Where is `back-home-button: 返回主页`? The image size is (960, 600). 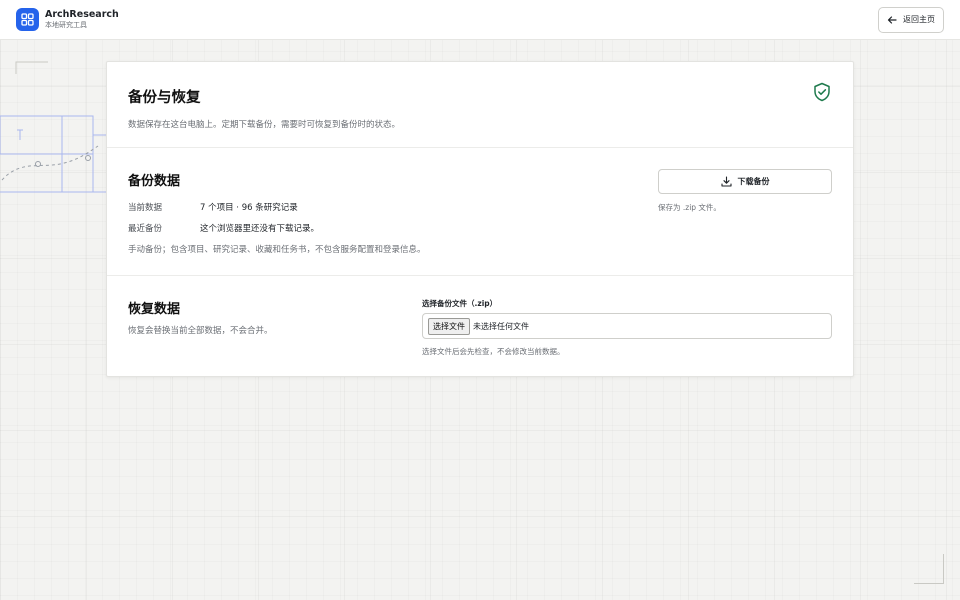 back-home-button: 返回主页 is located at coordinates (911, 19).